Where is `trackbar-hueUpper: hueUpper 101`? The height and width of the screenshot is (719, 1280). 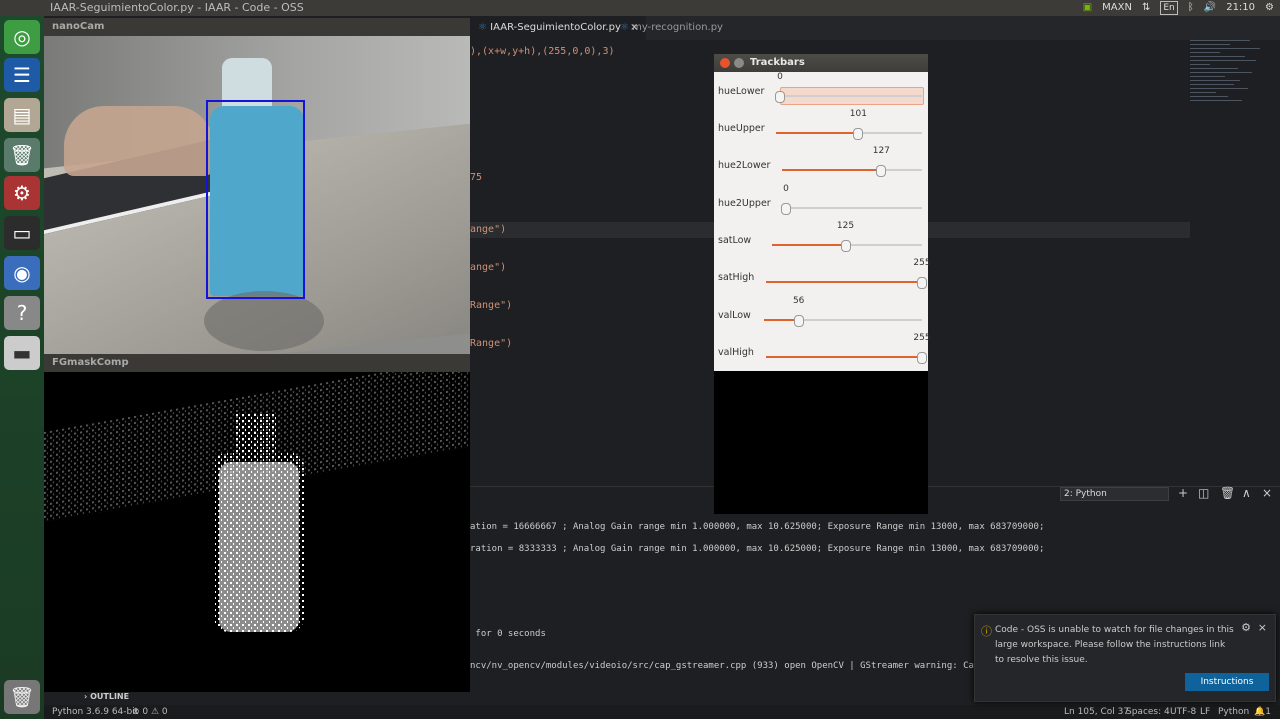 trackbar-hueUpper: hueUpper 101 is located at coordinates (821, 127).